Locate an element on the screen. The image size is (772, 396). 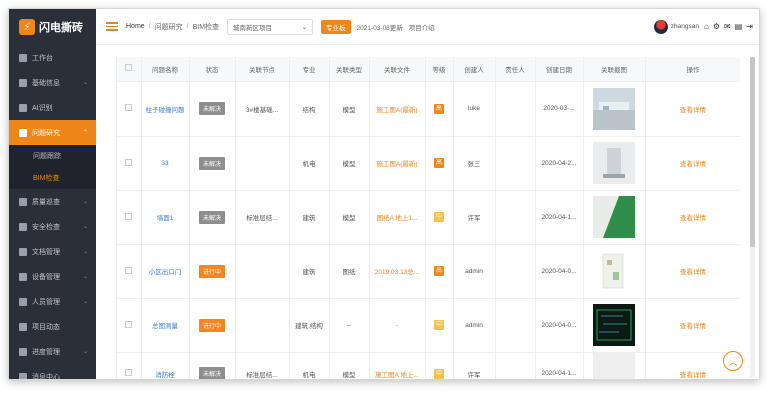
vertical-scrollbar is located at coordinates (752, 217).